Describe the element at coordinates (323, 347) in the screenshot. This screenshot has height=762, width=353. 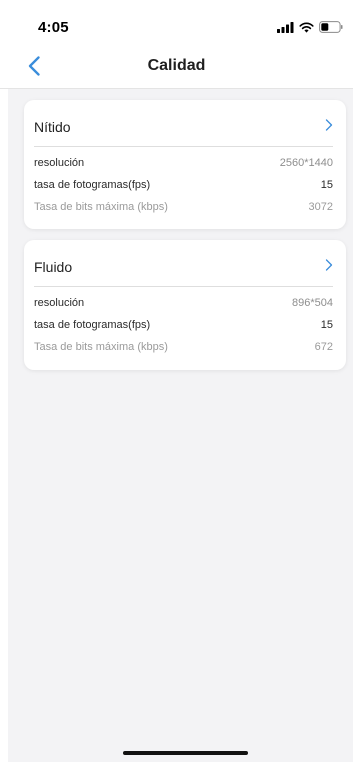
I see `row-value: 672` at that location.